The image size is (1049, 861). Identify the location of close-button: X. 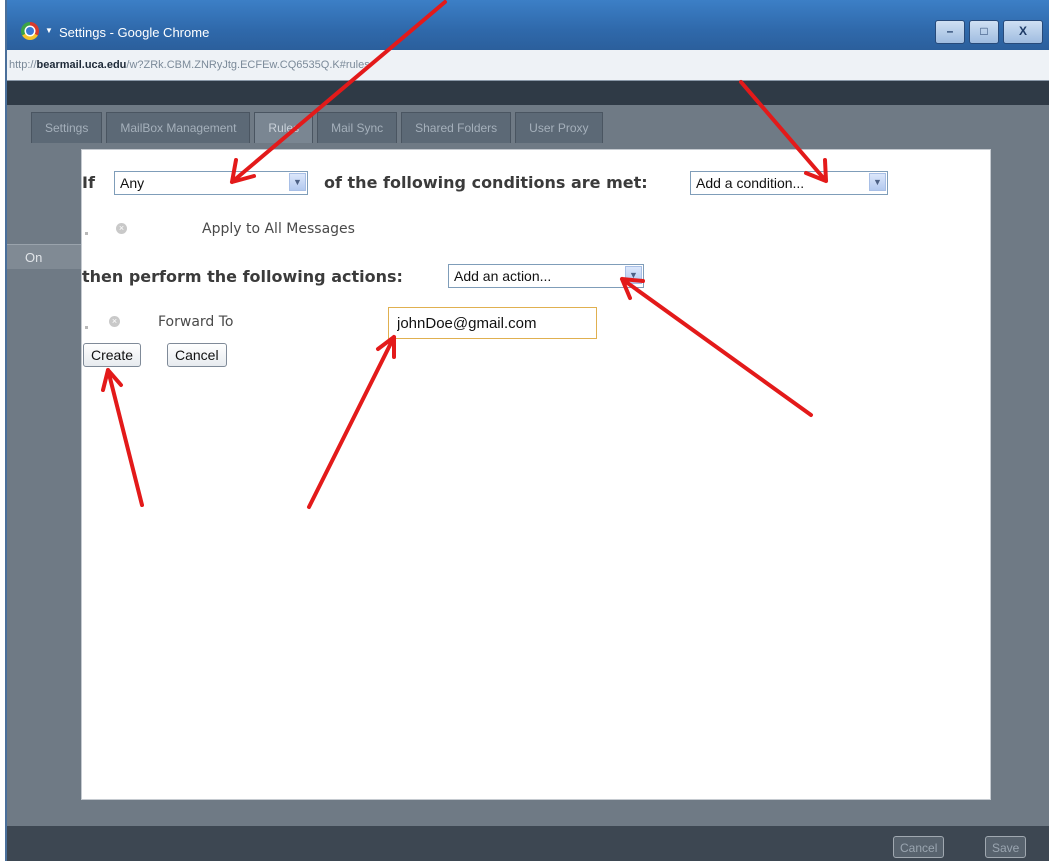
(1023, 32).